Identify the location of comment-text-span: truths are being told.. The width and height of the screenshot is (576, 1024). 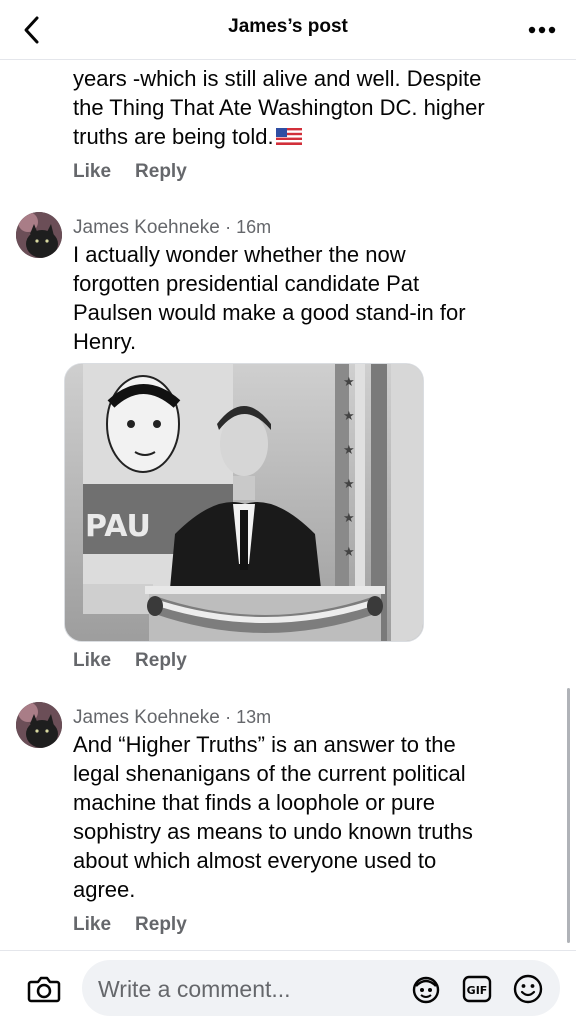
(173, 136).